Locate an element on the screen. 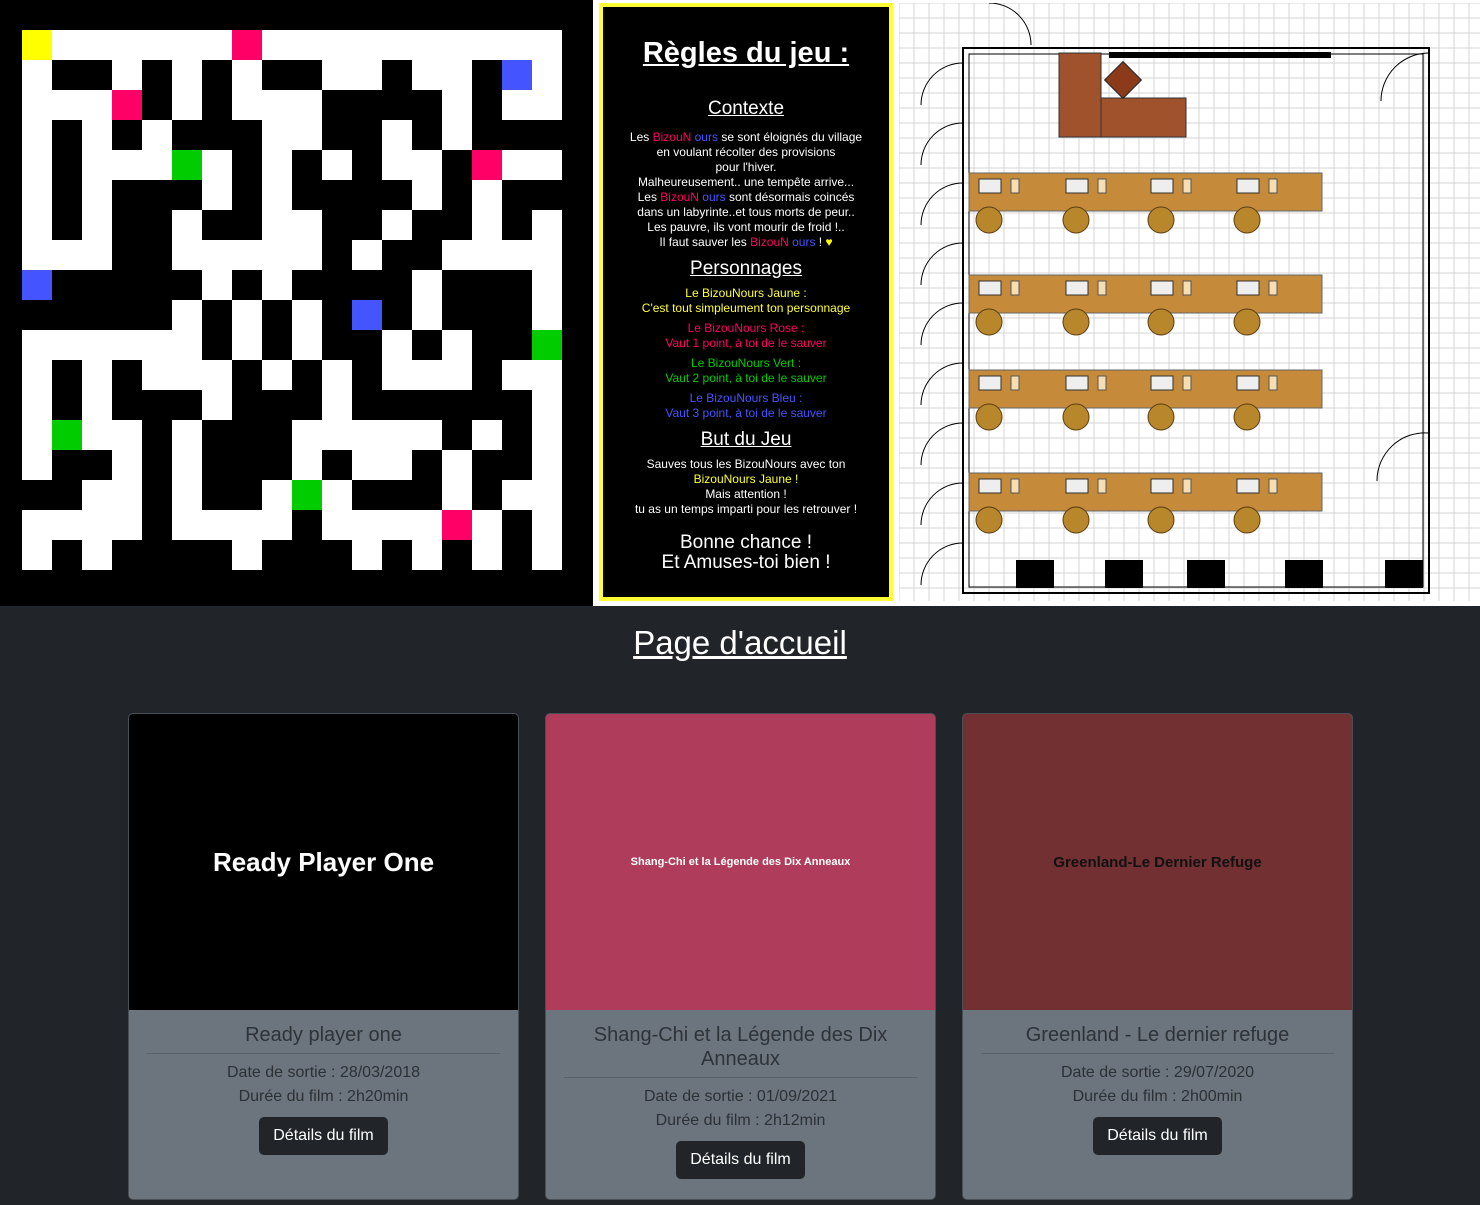  duration: Durée du film : 2h00min is located at coordinates (1157, 1096).